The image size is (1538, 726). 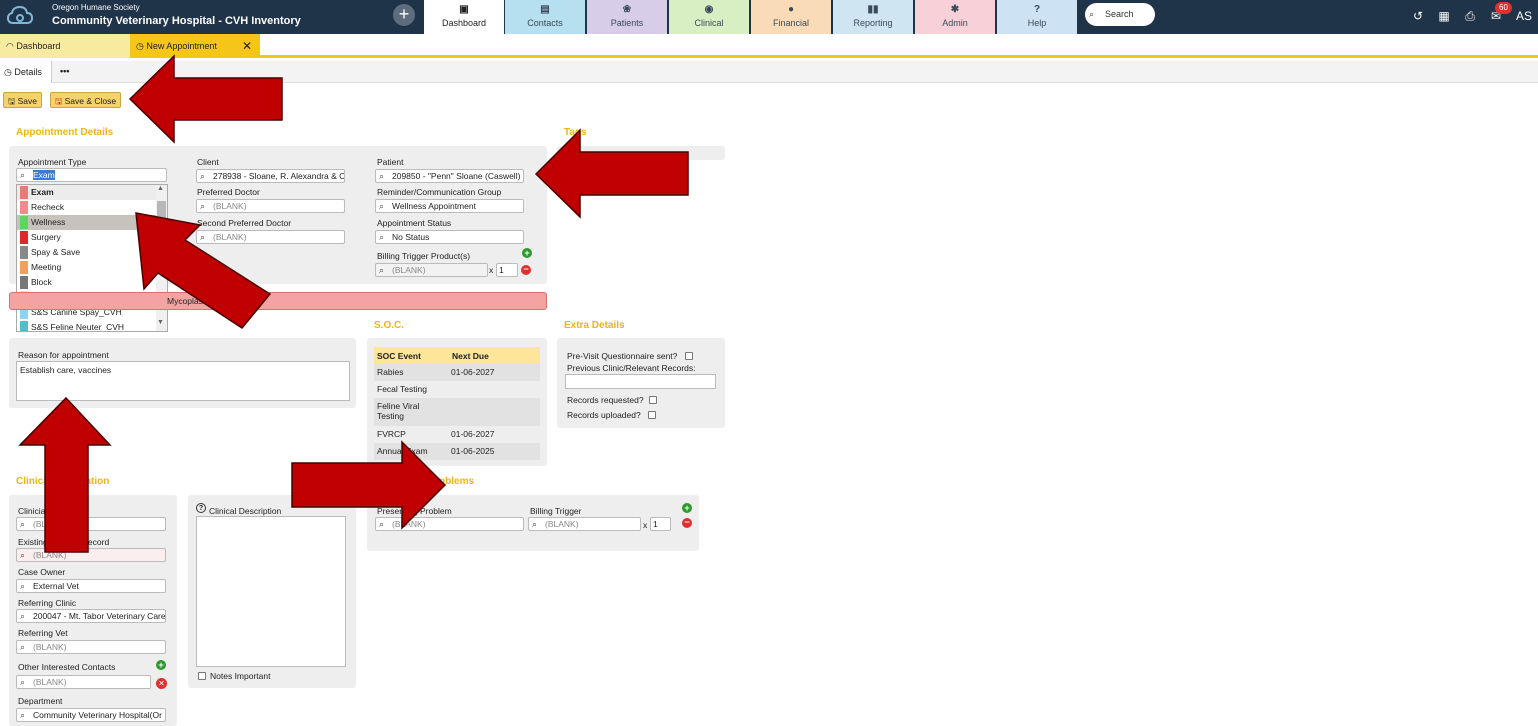 What do you see at coordinates (92, 252) in the screenshot?
I see `appointment-type-option: Spay & Save` at bounding box center [92, 252].